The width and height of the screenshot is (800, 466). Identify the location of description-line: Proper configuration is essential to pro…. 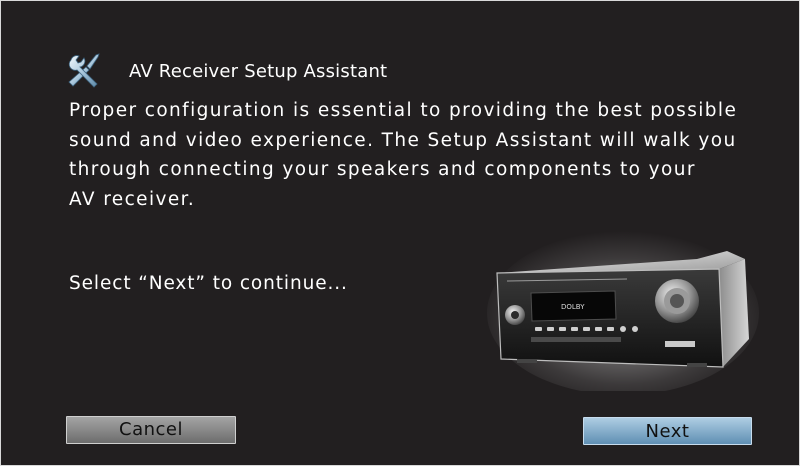
(403, 110).